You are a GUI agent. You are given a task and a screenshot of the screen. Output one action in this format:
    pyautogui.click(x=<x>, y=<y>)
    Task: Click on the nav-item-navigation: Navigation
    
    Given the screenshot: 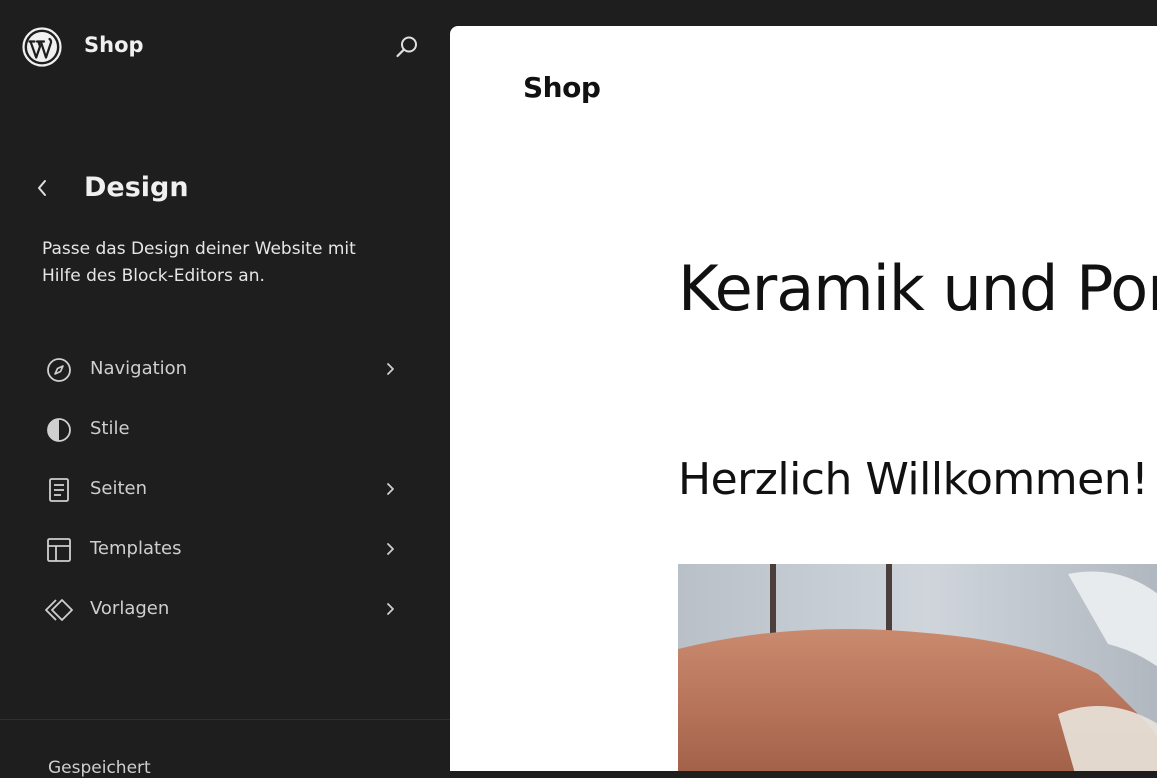 What is the action you would take?
    pyautogui.click(x=225, y=370)
    